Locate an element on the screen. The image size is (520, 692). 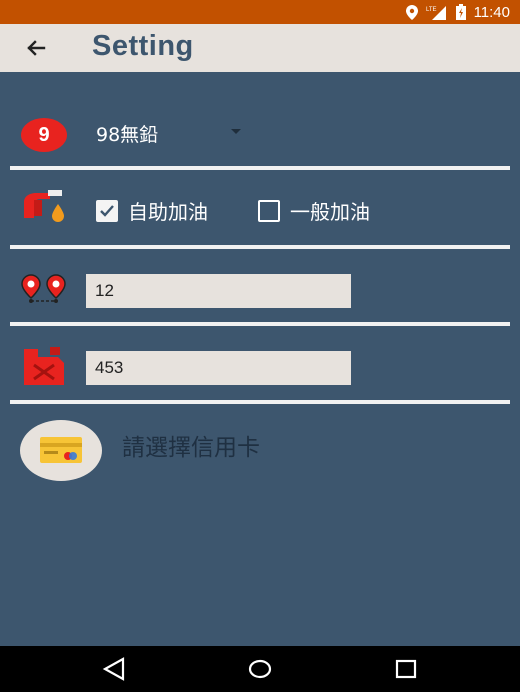
status-bar: LTE 11:40 is located at coordinates (260, 12).